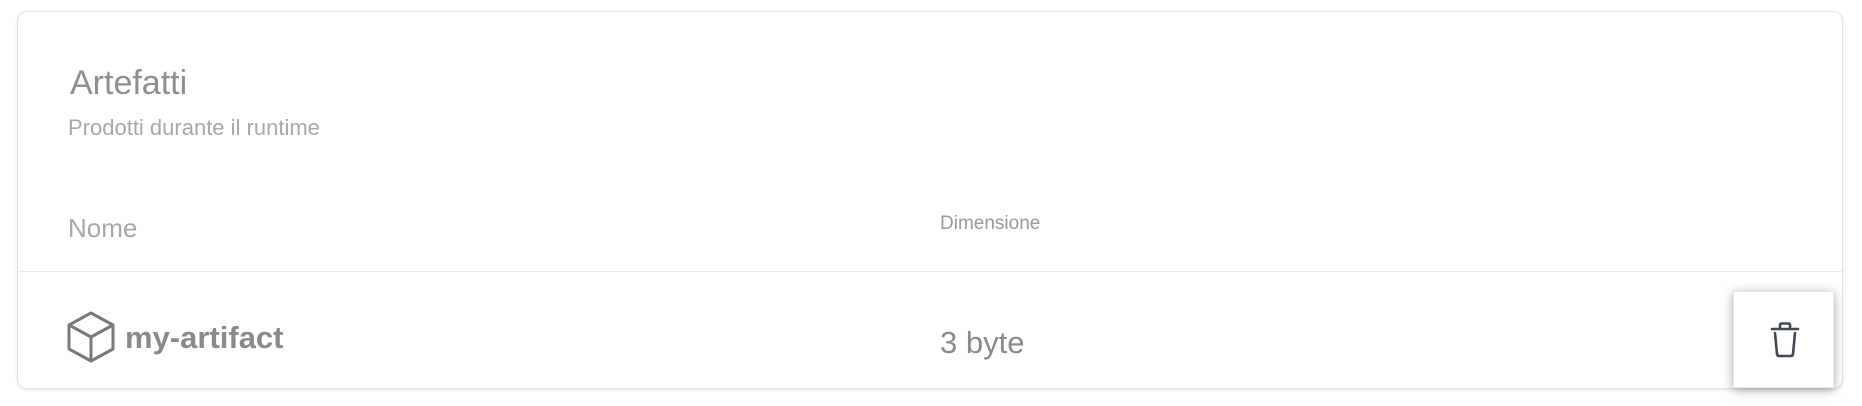  Describe the element at coordinates (204, 337) in the screenshot. I see `artifact-name: my-artifact` at that location.